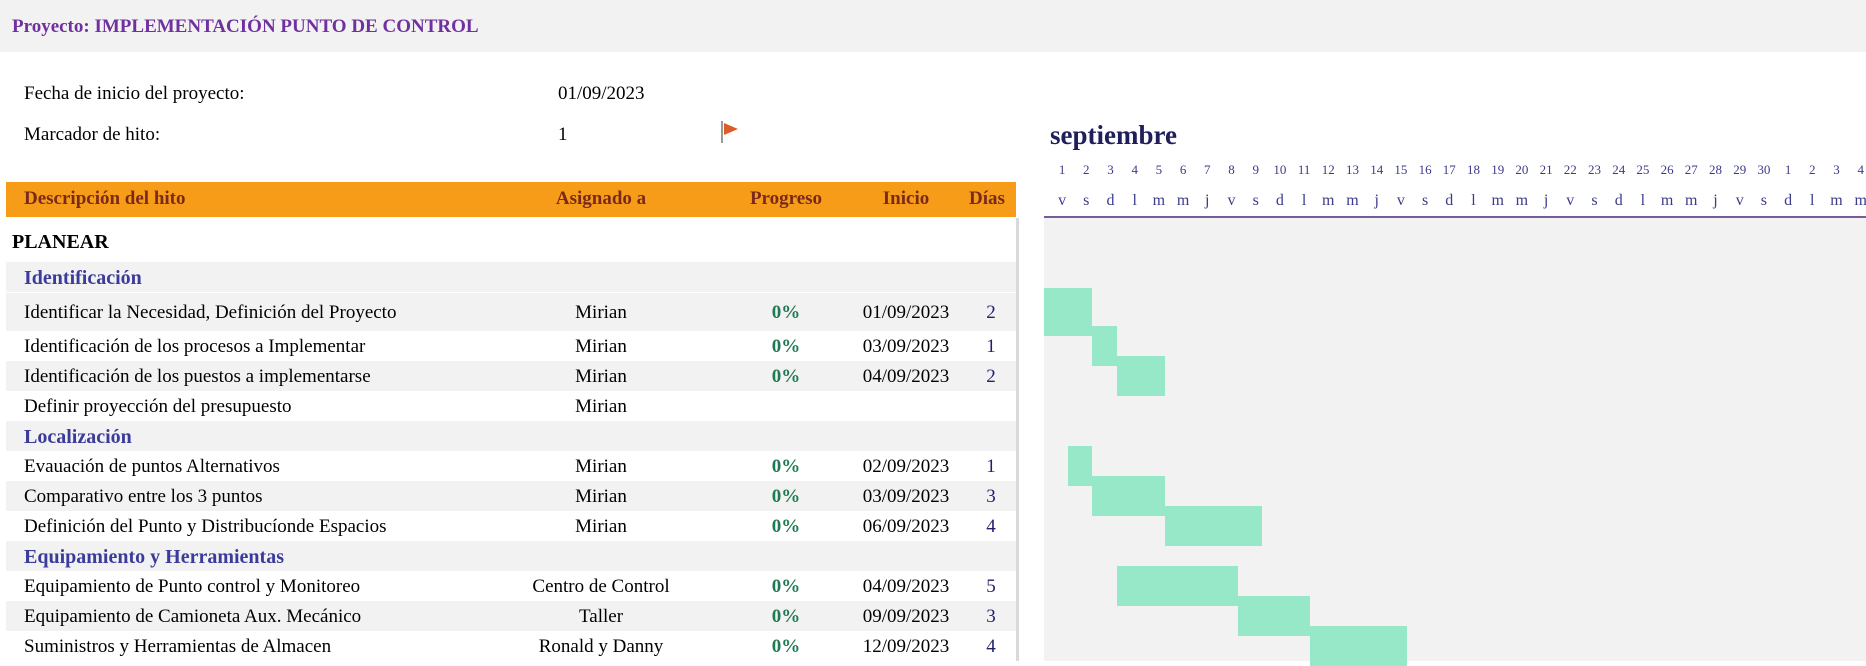 Image resolution: width=1866 pixels, height=666 pixels. I want to click on day-number: 26, so click(1667, 169).